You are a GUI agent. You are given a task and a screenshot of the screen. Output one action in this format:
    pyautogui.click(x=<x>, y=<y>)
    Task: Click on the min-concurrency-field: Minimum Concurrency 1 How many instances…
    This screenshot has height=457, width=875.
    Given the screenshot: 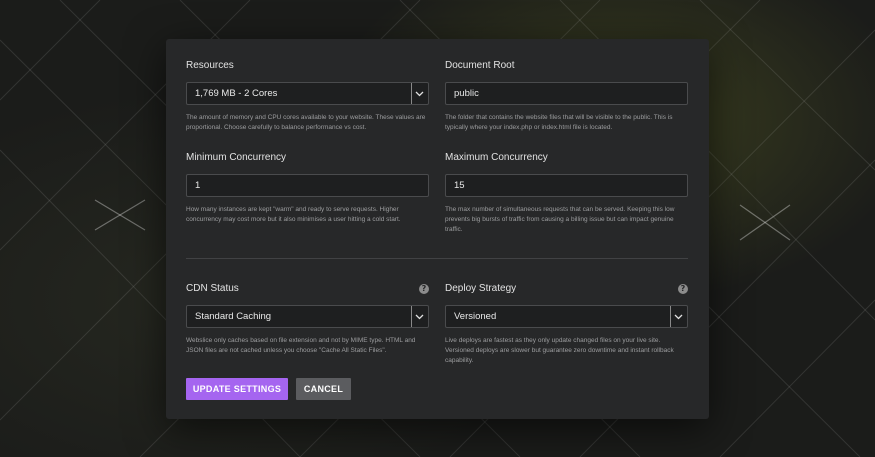 What is the action you would take?
    pyautogui.click(x=307, y=188)
    